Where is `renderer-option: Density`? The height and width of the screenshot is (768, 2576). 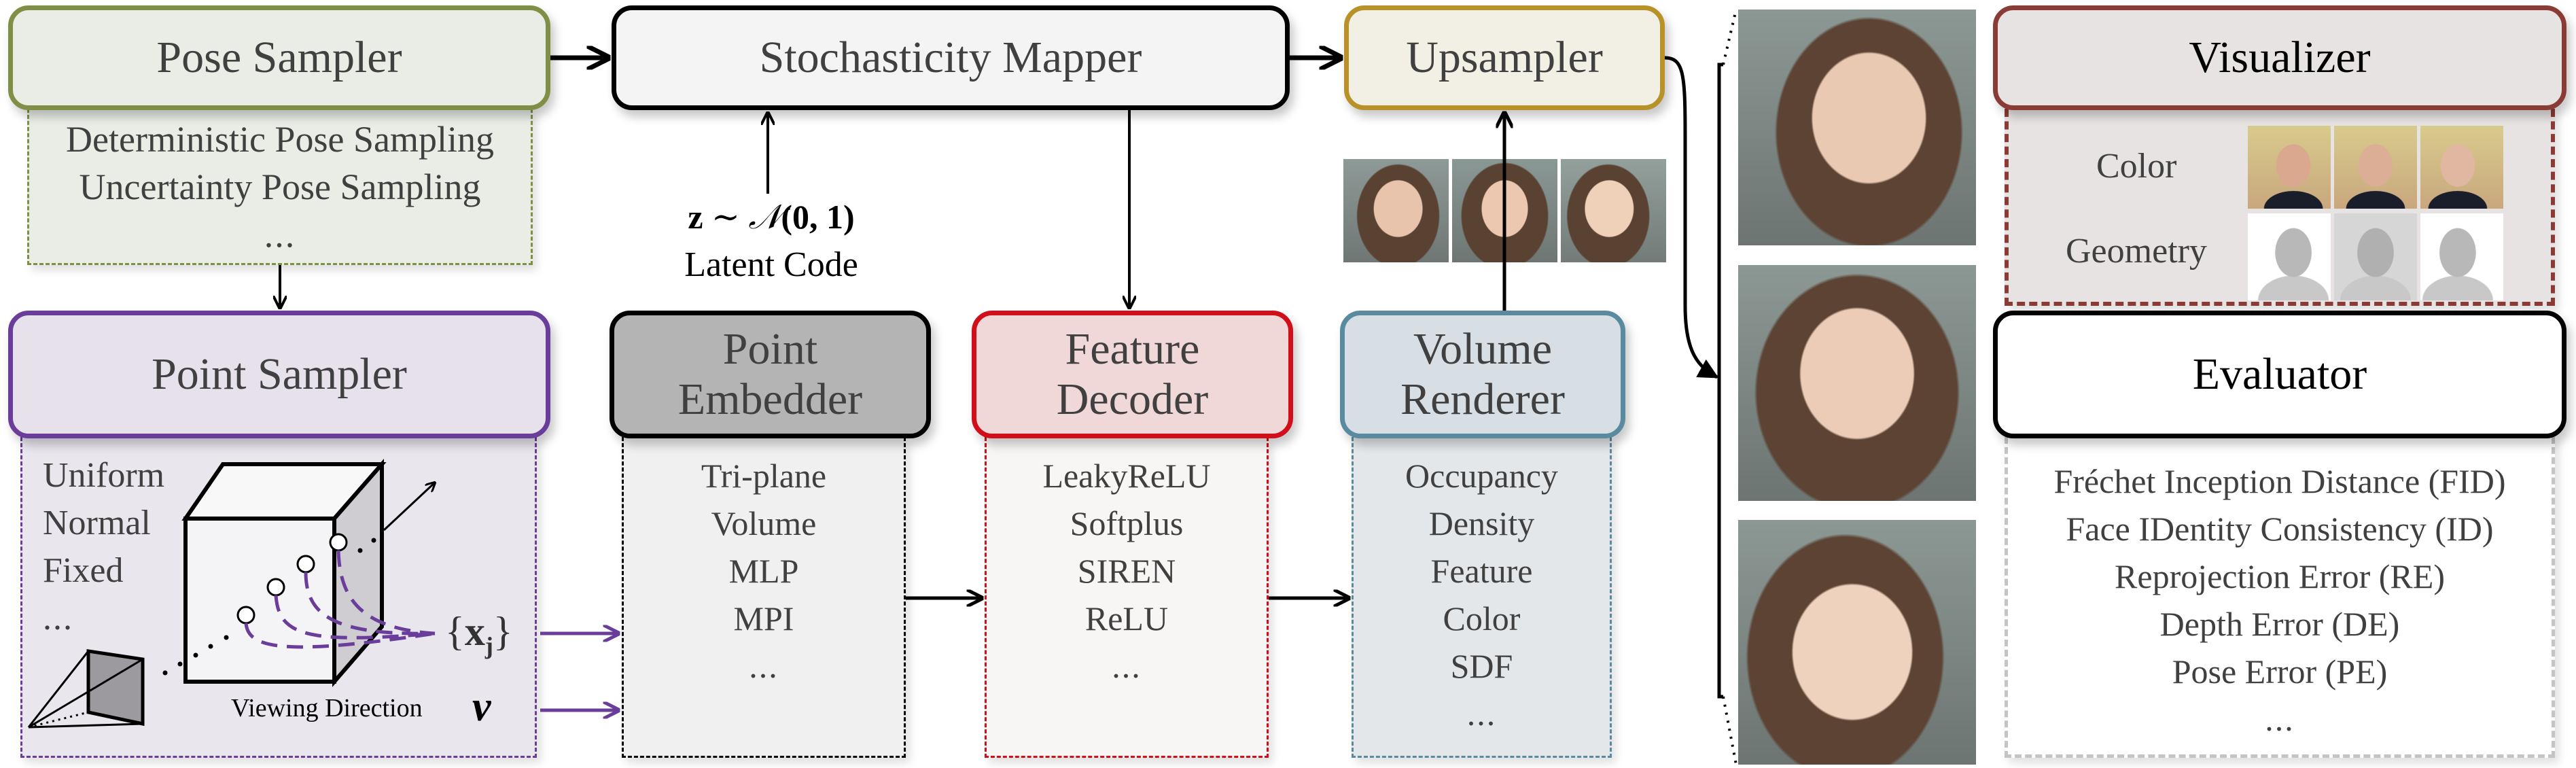 renderer-option: Density is located at coordinates (1481, 523).